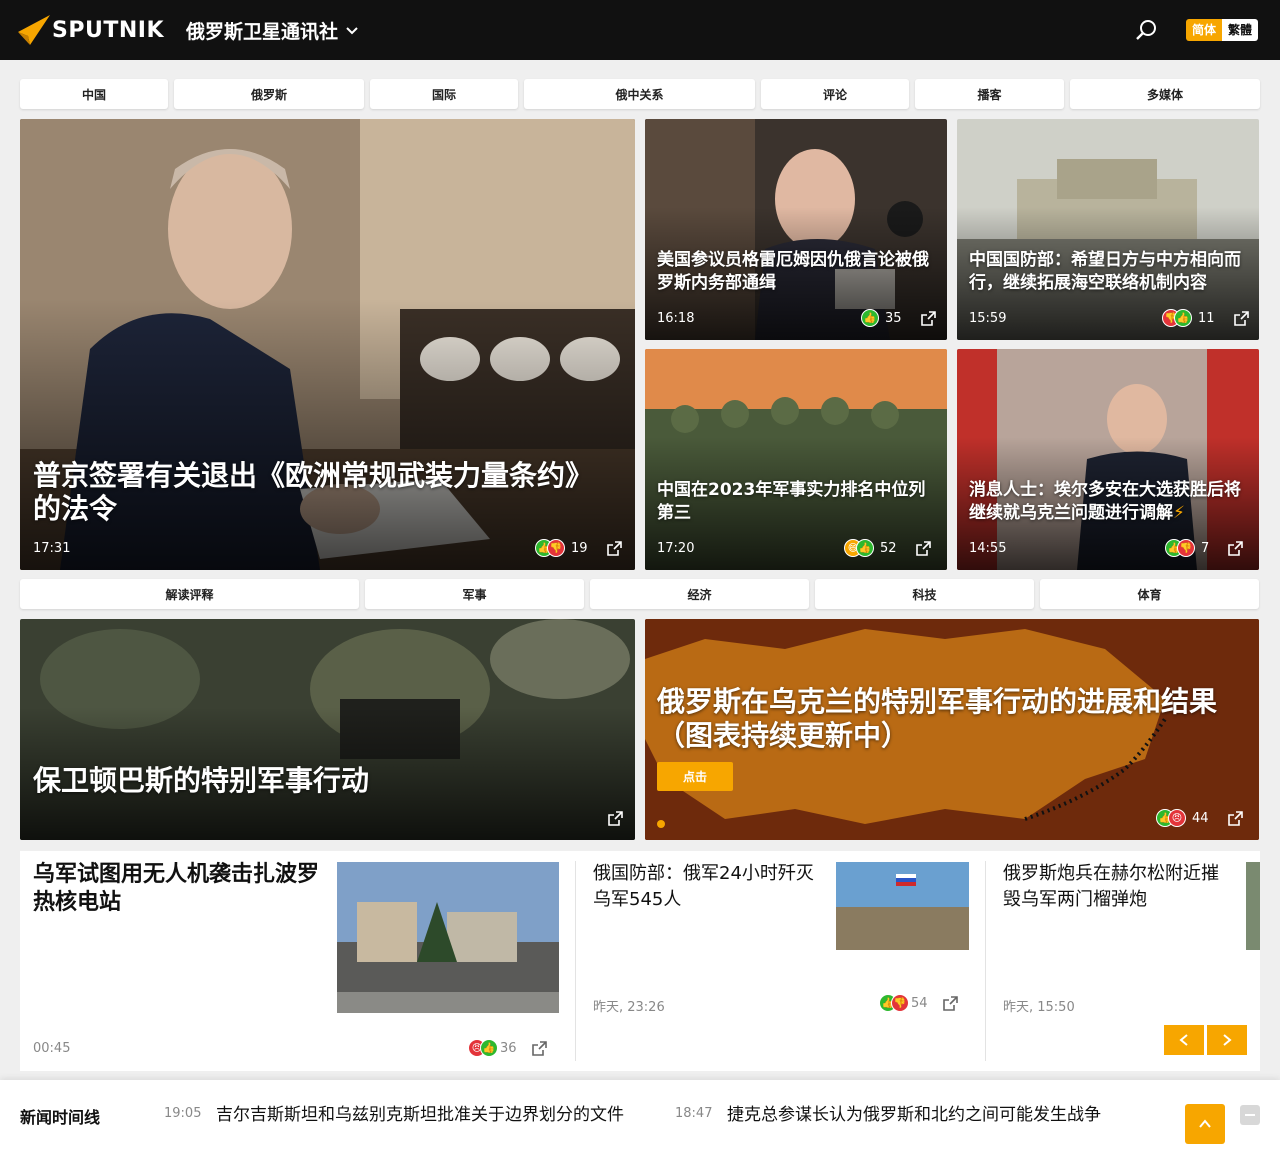 This screenshot has height=1167, width=1280. What do you see at coordinates (1111, 502) in the screenshot?
I see `article-title: 消息人士：埃尔多安在大选获胜后将继续就乌克兰问题进行调解⚡` at bounding box center [1111, 502].